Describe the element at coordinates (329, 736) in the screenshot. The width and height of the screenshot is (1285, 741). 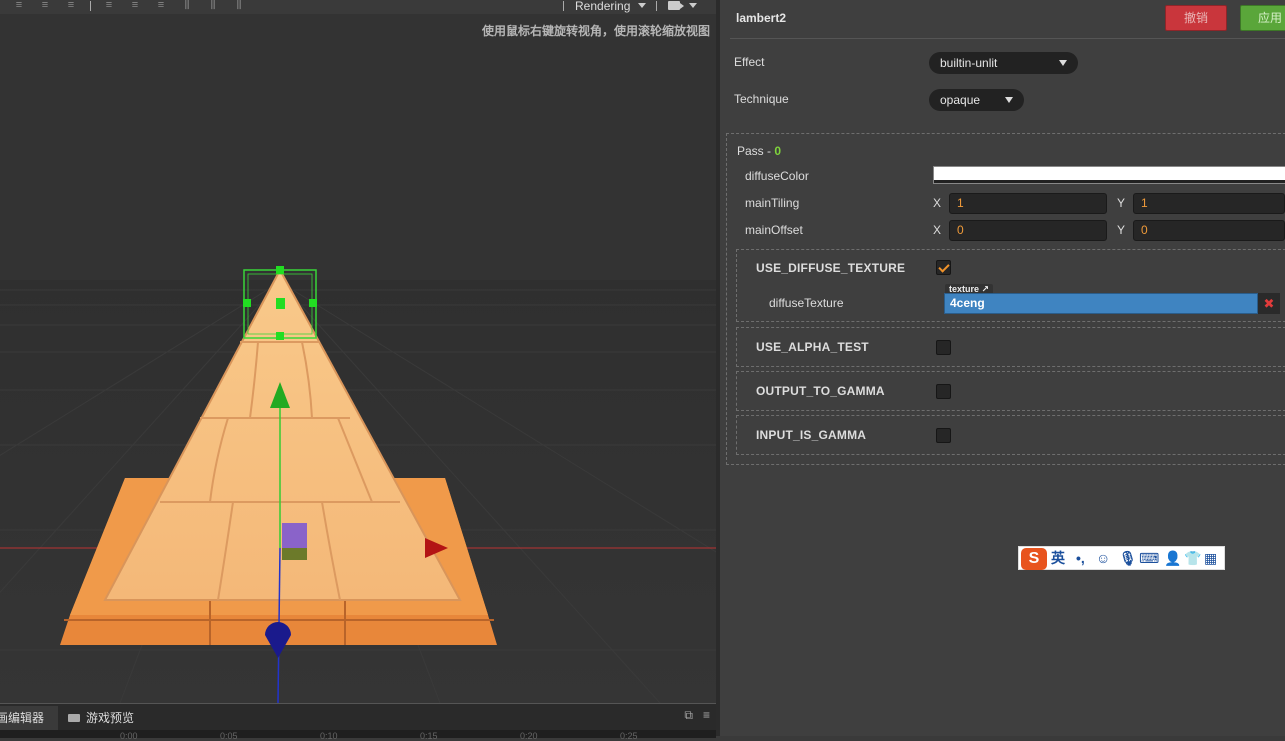
I see `timeline-tick: 0:10` at that location.